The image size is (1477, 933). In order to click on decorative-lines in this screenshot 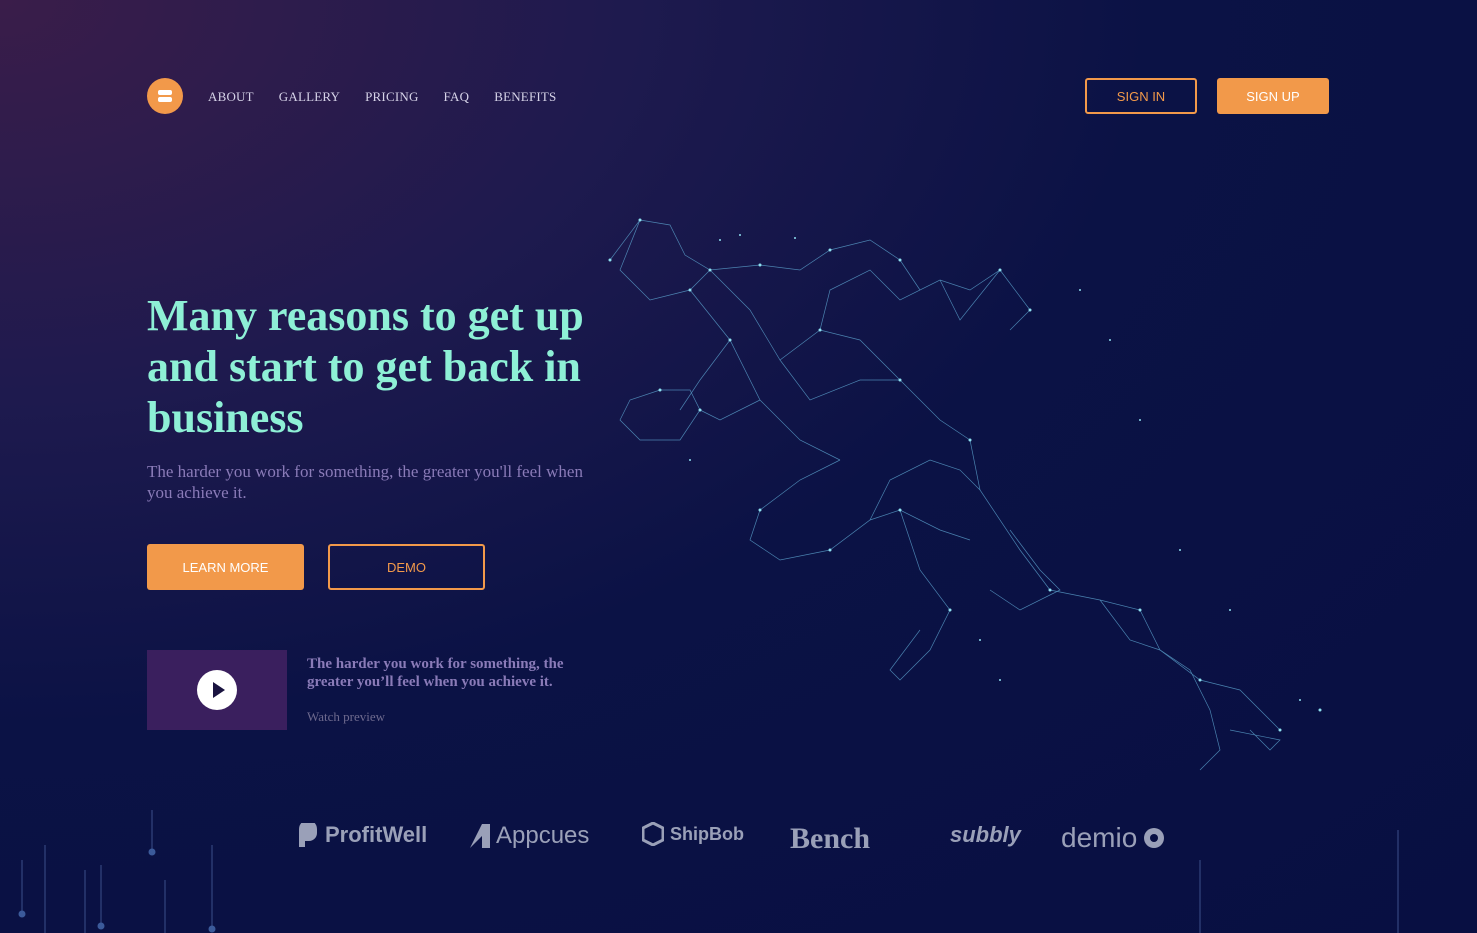, I will do `click(708, 871)`.